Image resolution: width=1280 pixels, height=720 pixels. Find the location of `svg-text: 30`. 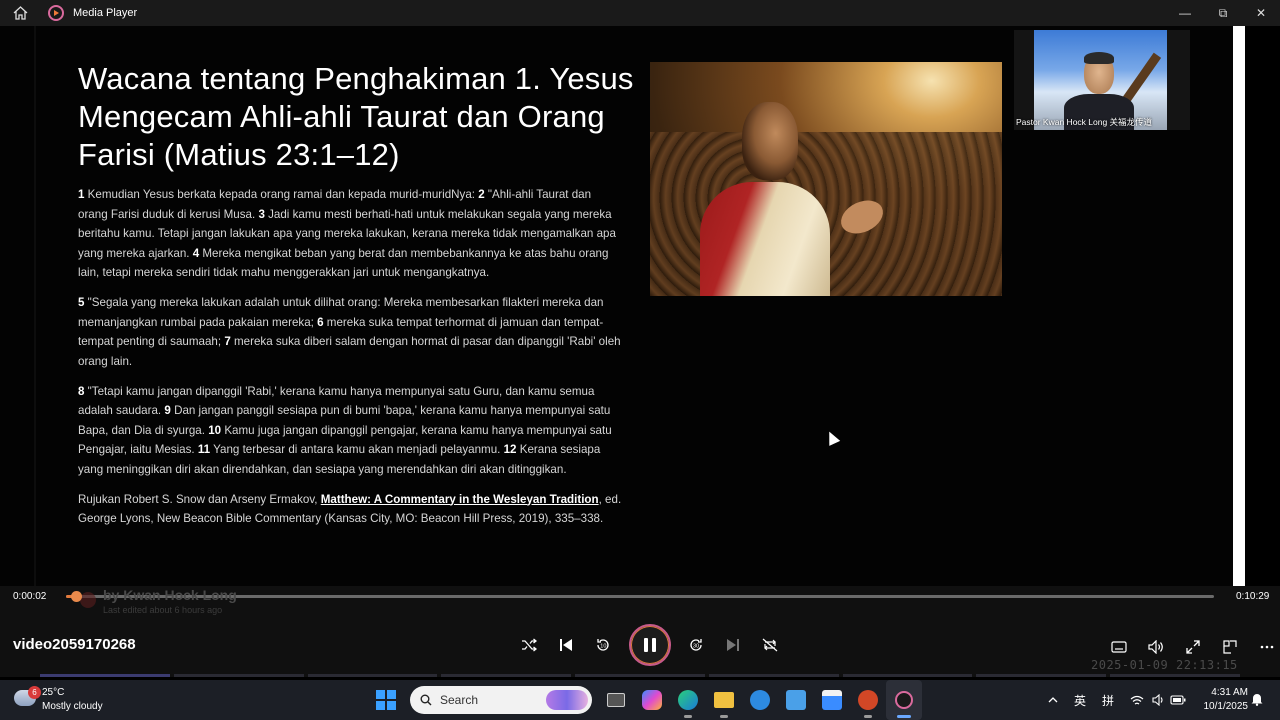

svg-text: 30 is located at coordinates (696, 647).